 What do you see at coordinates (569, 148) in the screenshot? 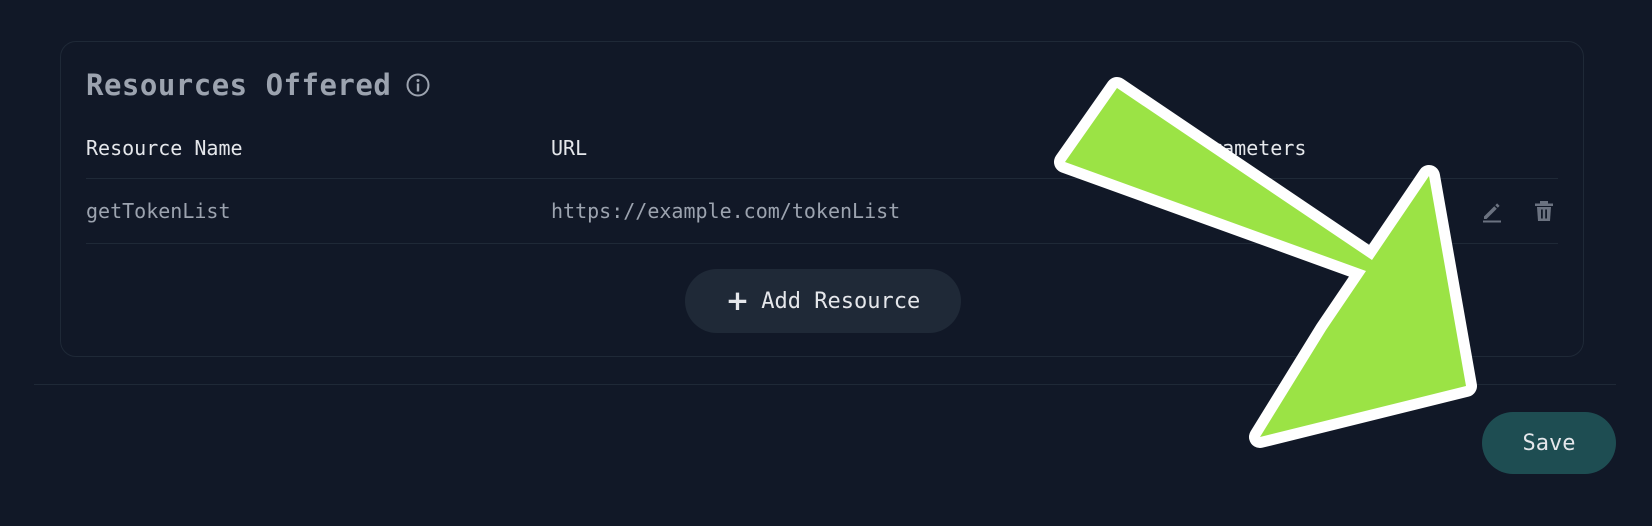
I see `header-url: URL` at bounding box center [569, 148].